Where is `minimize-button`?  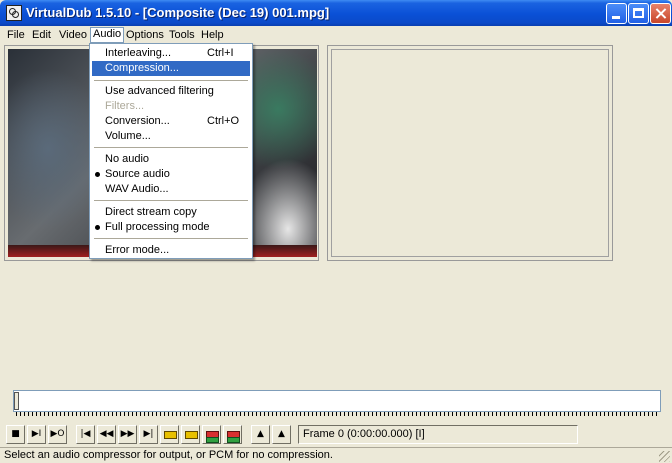
minimize-button is located at coordinates (616, 13).